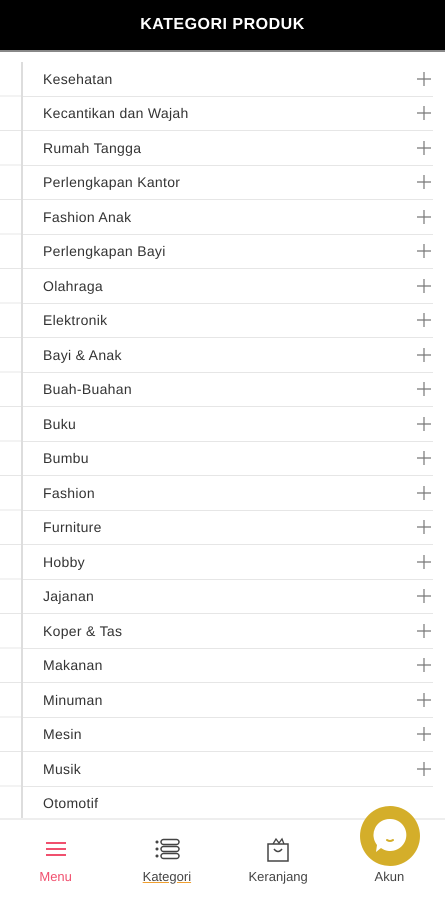  I want to click on category-item: Kecantikan dan Wajah, so click(228, 113).